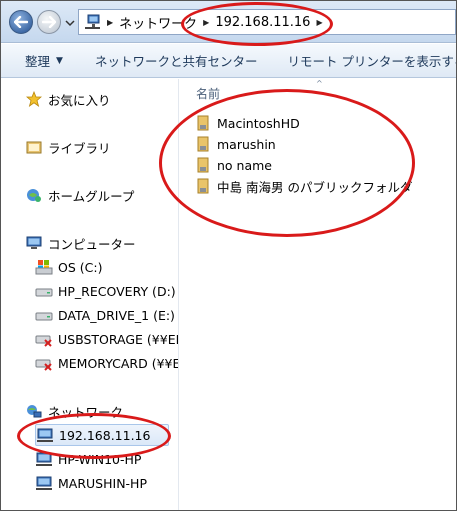  I want to click on network-sharing-center-label: ネットワークと共有センター, so click(176, 61).